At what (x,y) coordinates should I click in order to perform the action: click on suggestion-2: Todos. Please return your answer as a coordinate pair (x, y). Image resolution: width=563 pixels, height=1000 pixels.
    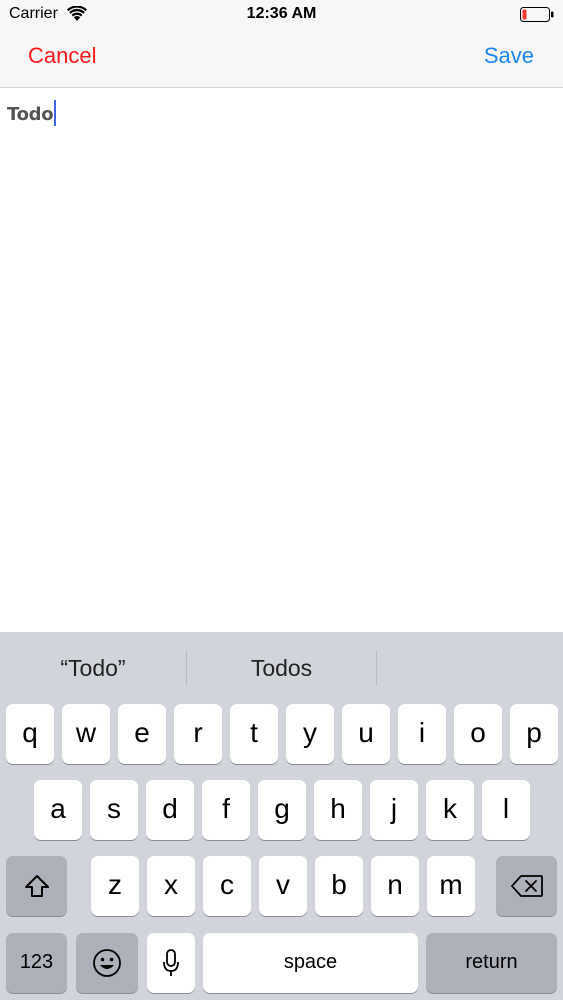
    Looking at the image, I should click on (281, 668).